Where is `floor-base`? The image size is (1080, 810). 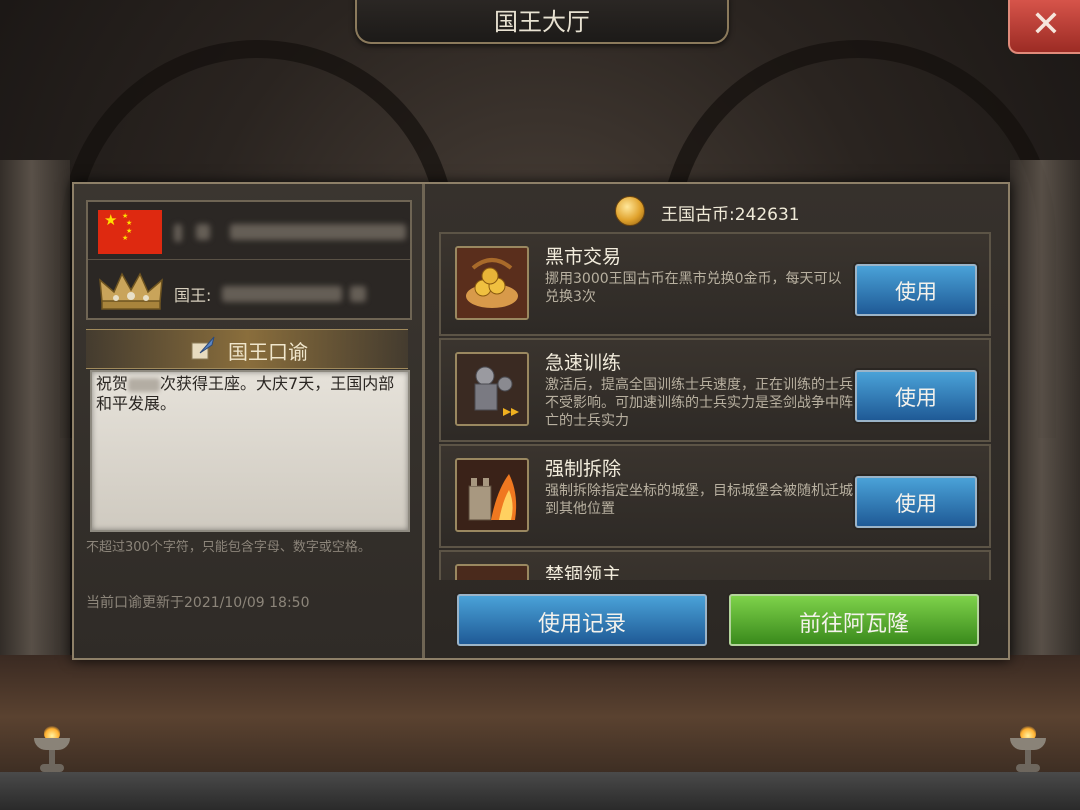 floor-base is located at coordinates (540, 791).